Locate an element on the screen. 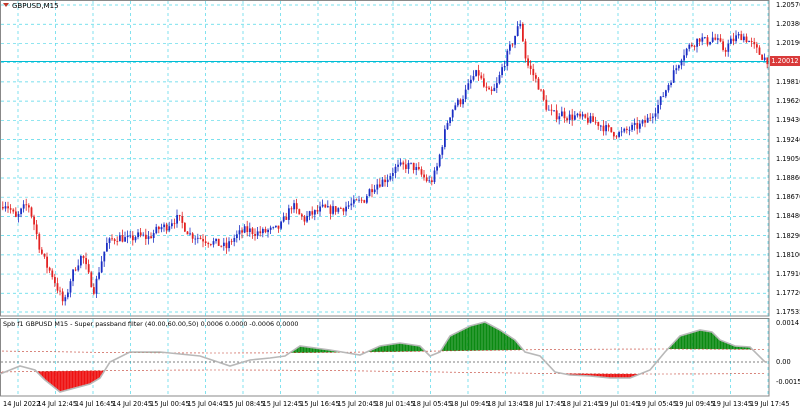 Image resolution: width=800 pixels, height=411 pixels. price-tick-label: 1.20380 is located at coordinates (788, 24).